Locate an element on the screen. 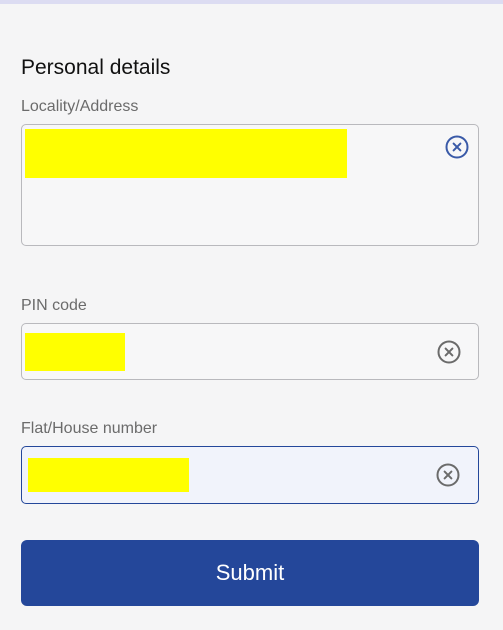 This screenshot has width=503, height=630. clear-flat-house-number-button is located at coordinates (448, 475).